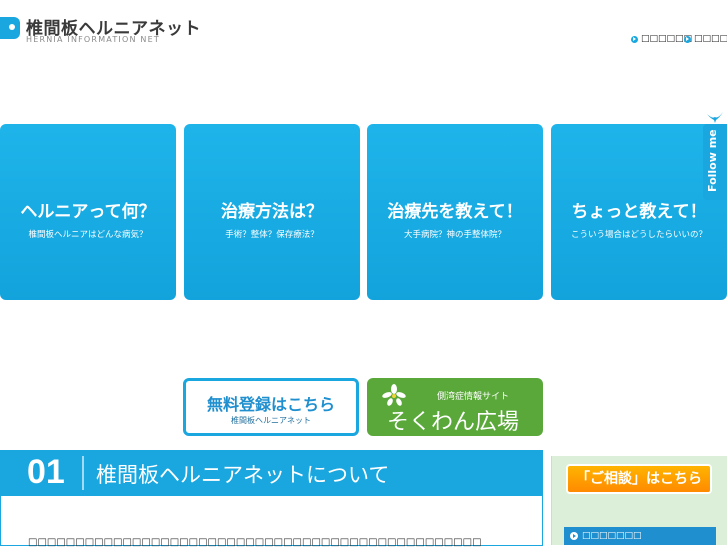 The height and width of the screenshot is (548, 727). What do you see at coordinates (715, 117) in the screenshot?
I see `bird-icon` at bounding box center [715, 117].